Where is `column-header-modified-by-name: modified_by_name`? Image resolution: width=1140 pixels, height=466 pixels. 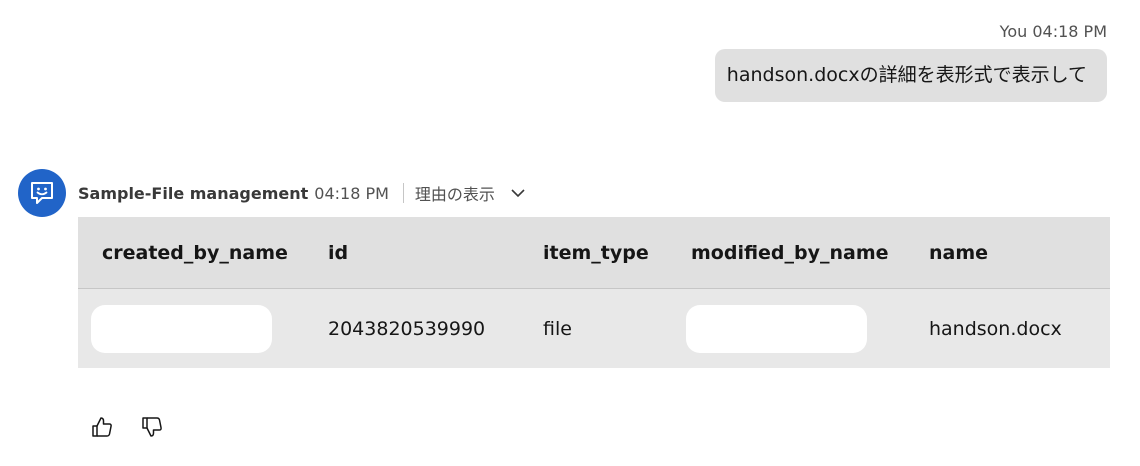
column-header-modified-by-name: modified_by_name is located at coordinates (790, 252).